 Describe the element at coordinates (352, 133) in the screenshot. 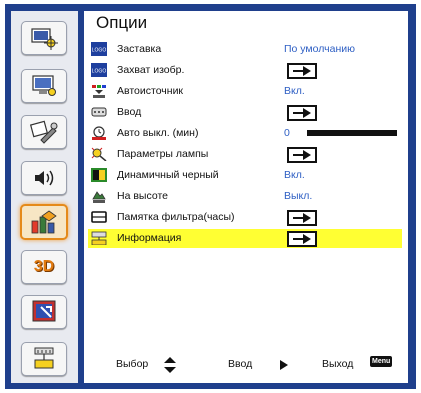

I see `auto-off-slider` at that location.